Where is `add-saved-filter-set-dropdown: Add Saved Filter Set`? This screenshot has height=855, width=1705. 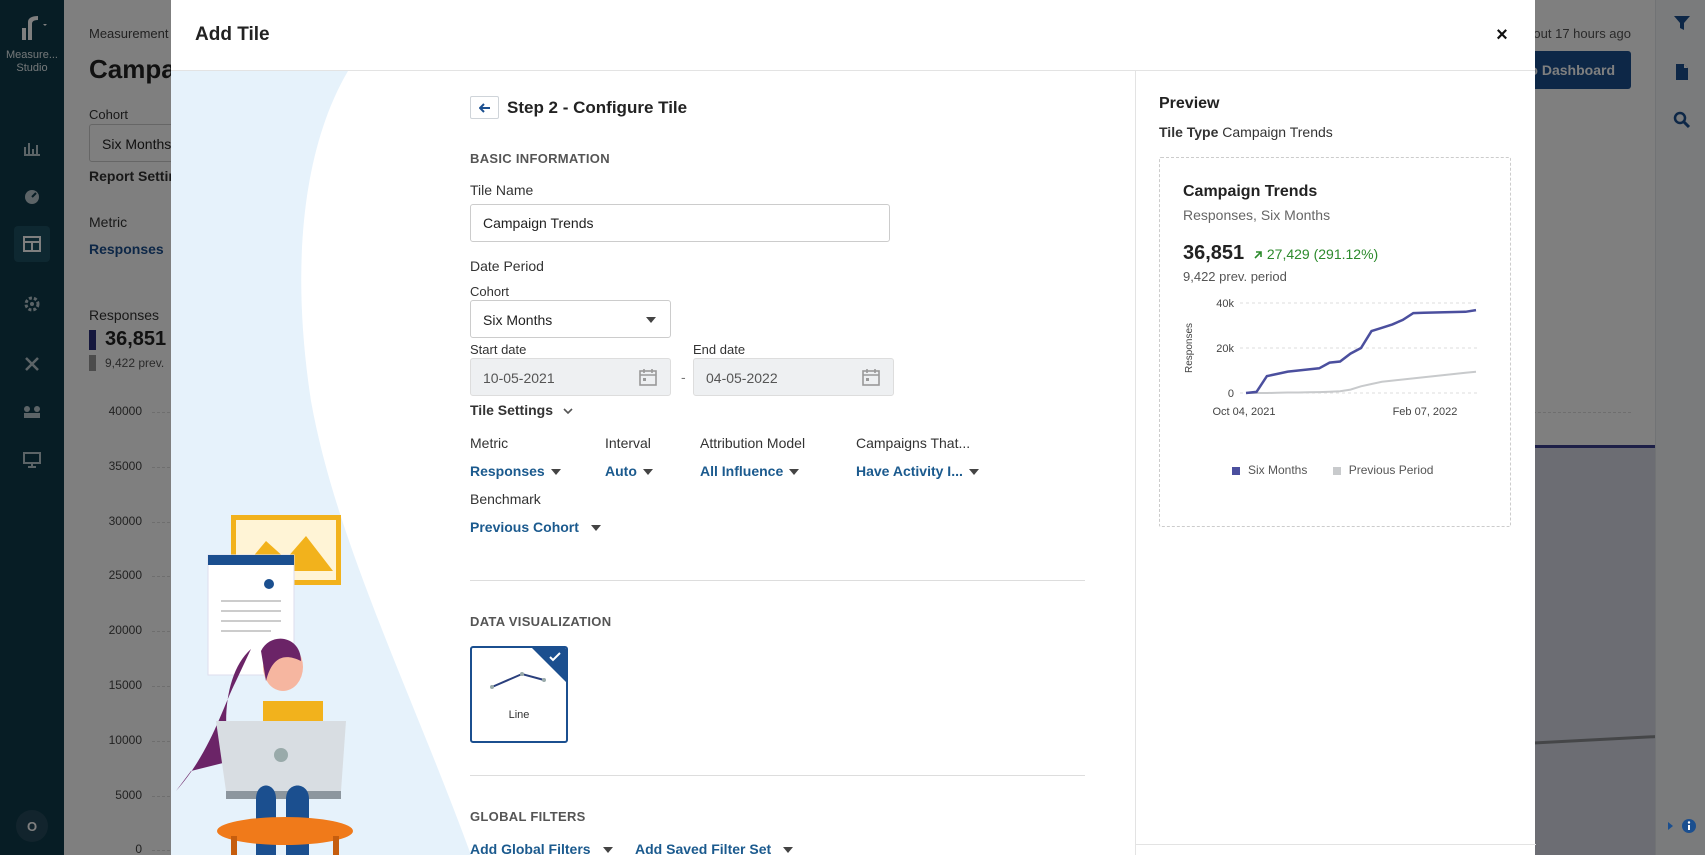
add-saved-filter-set-dropdown: Add Saved Filter Set is located at coordinates (714, 848).